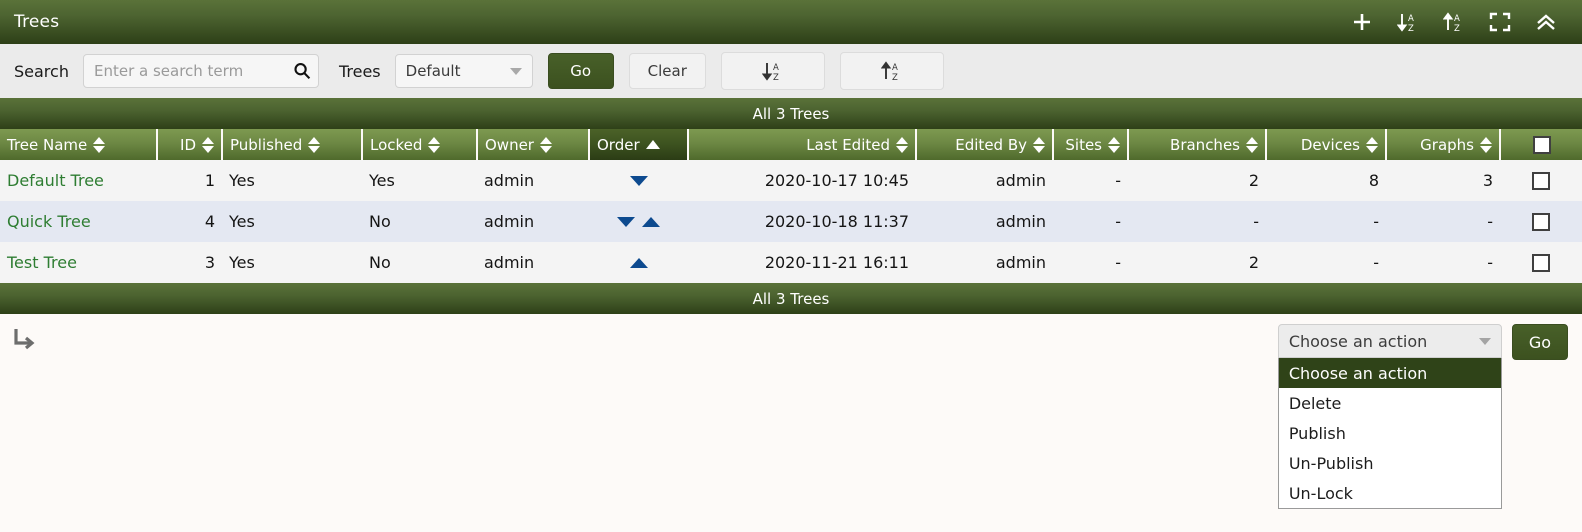 The width and height of the screenshot is (1582, 532). I want to click on select-all-checkbox, so click(1541, 144).